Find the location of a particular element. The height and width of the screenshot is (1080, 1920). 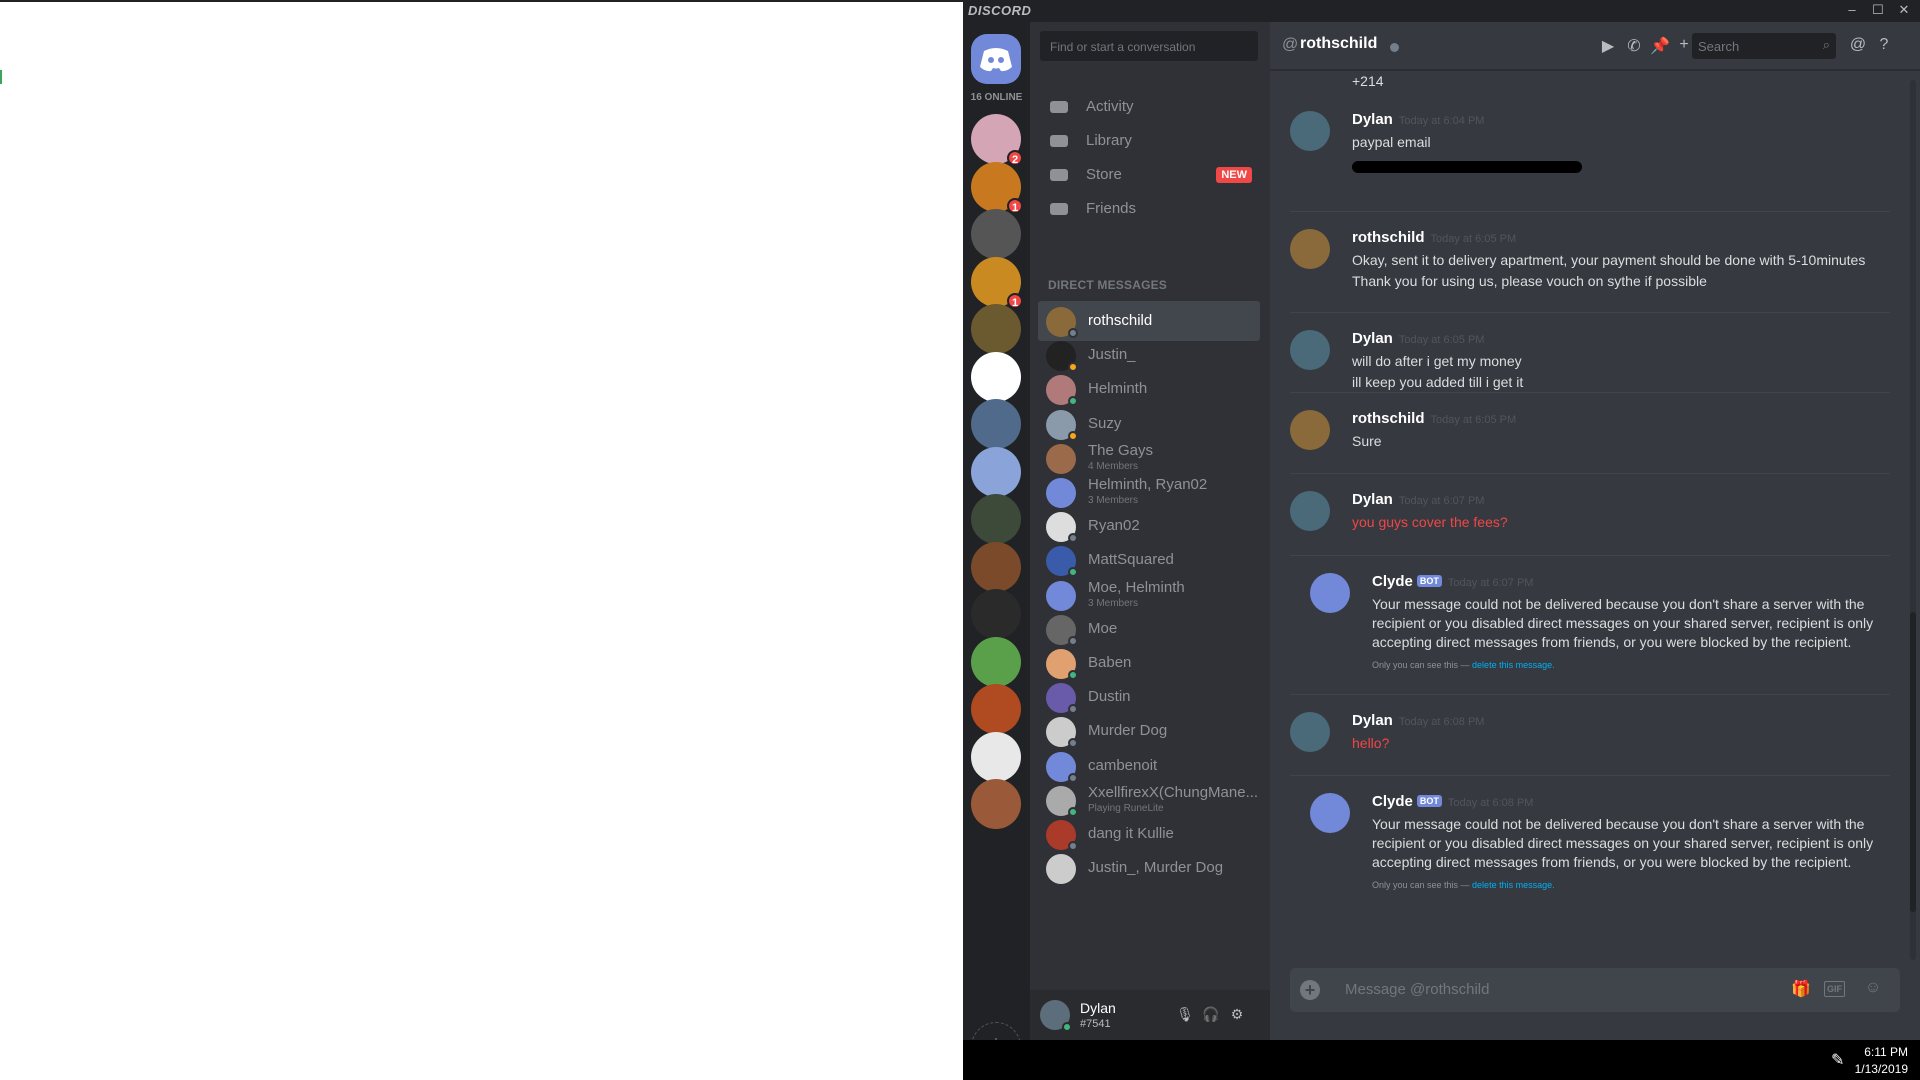

add-server-button: + is located at coordinates (996, 1031).